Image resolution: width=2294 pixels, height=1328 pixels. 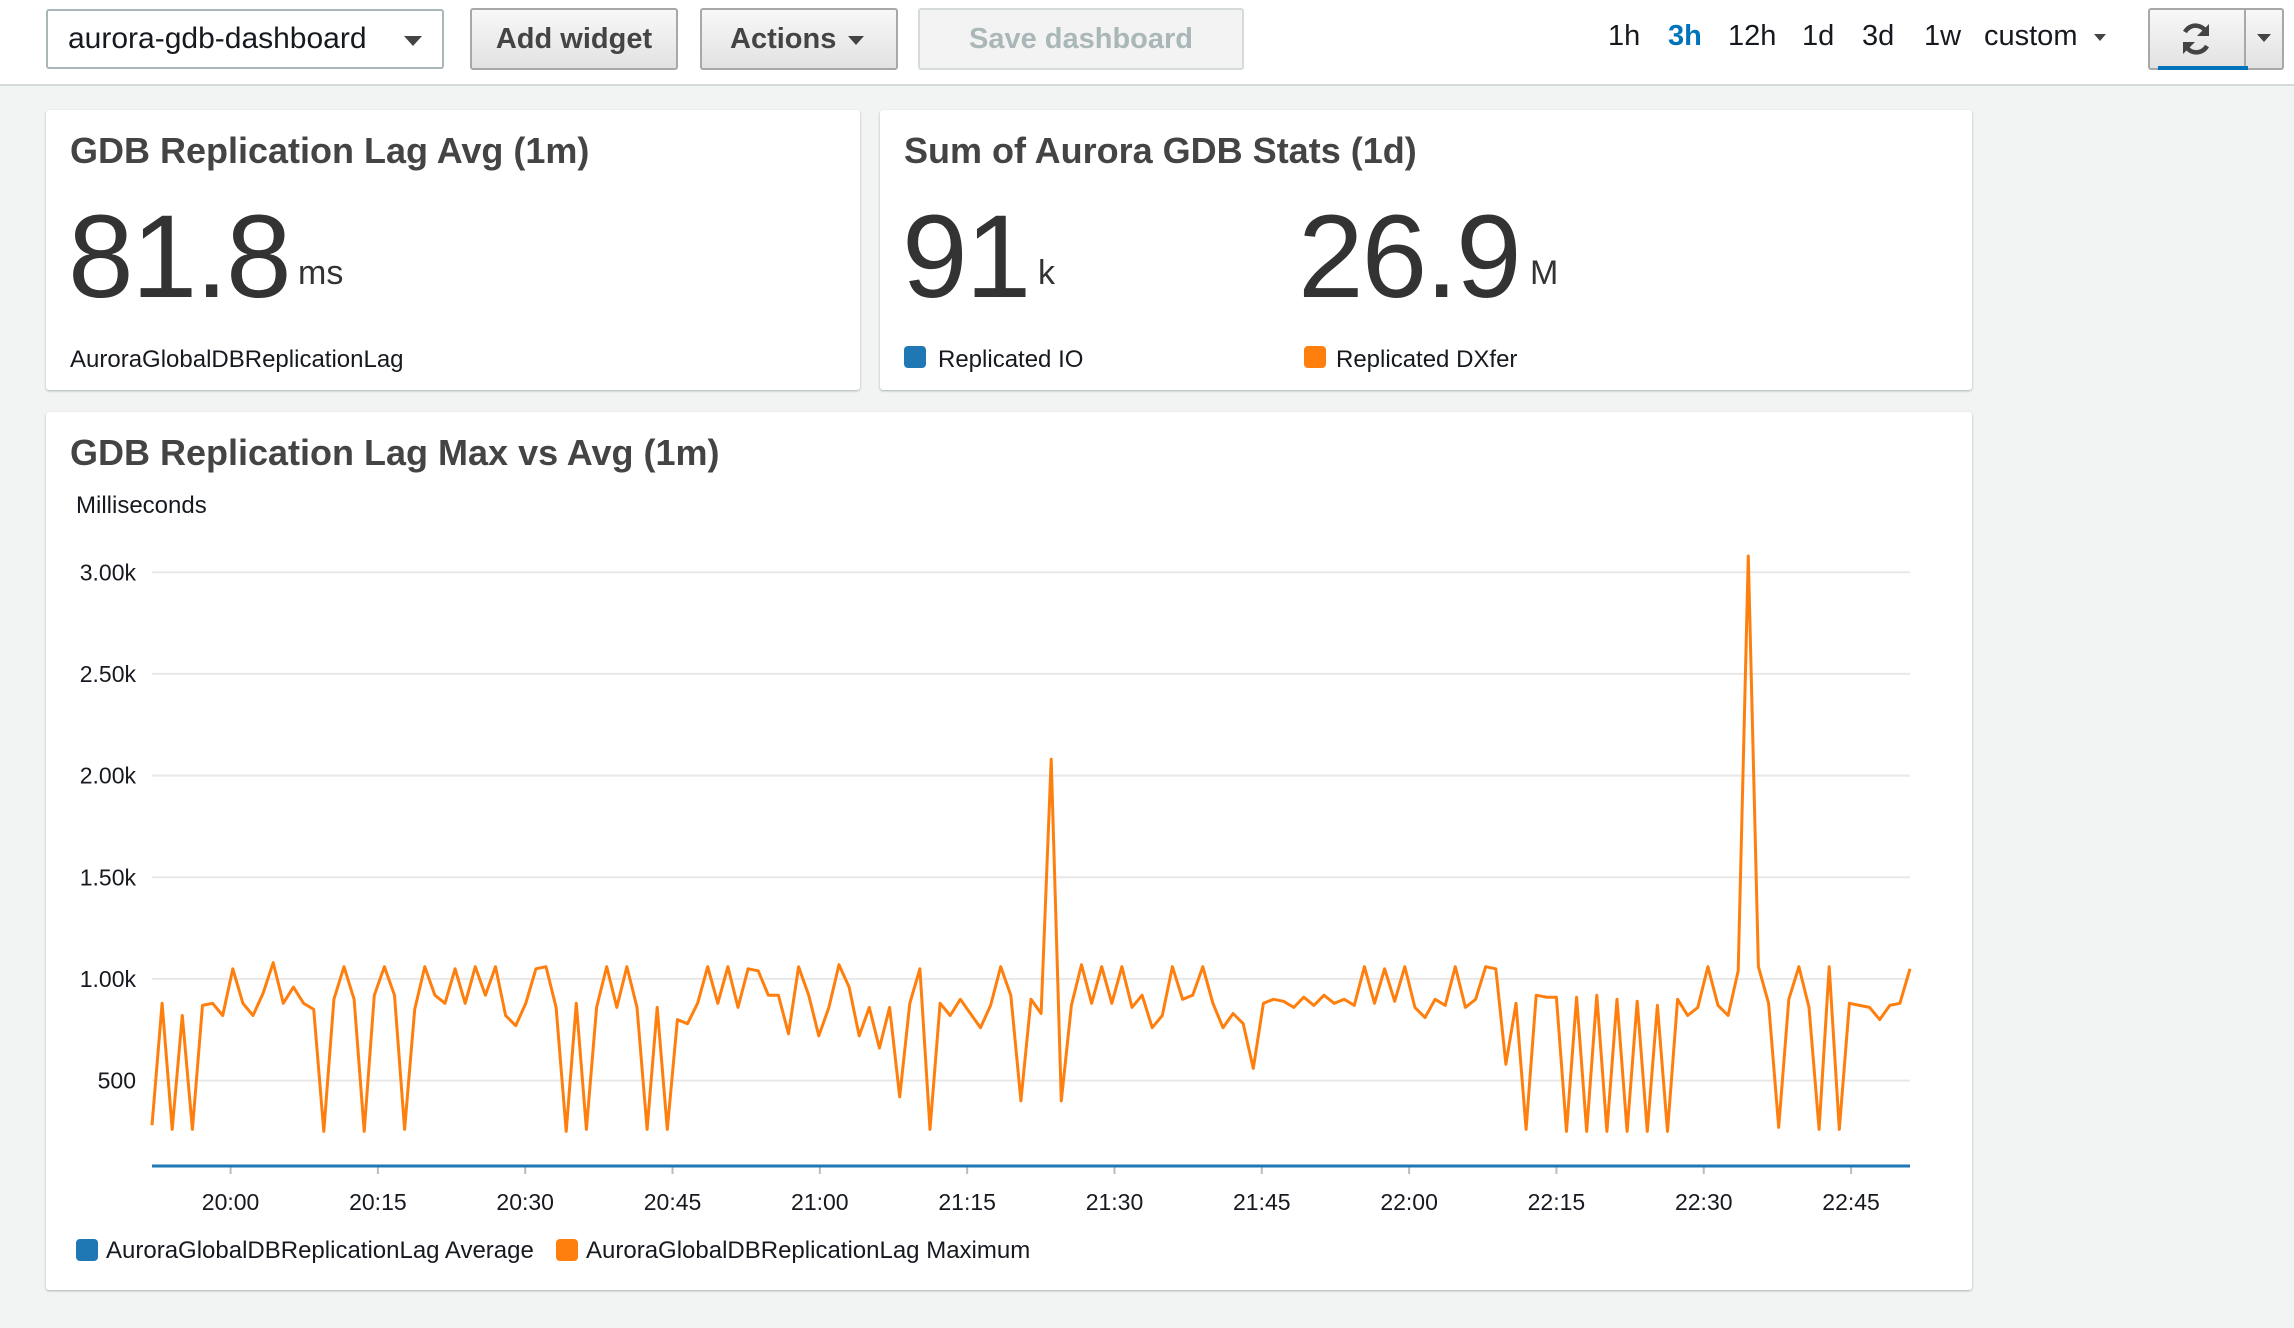 I want to click on lag-avg-value: 81.8, so click(x=180, y=257).